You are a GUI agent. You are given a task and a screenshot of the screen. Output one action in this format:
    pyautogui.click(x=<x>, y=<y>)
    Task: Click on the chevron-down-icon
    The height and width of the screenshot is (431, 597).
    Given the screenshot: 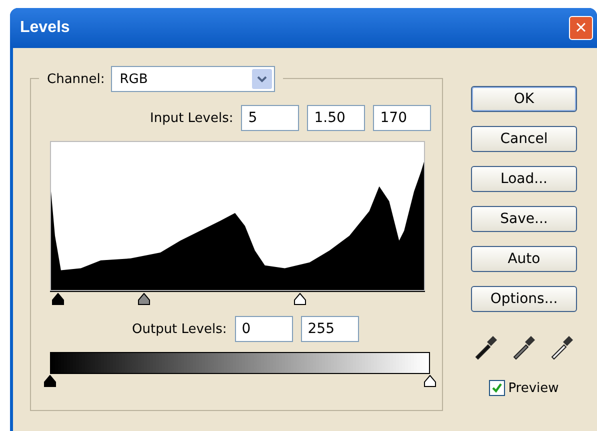 What is the action you would take?
    pyautogui.click(x=262, y=79)
    